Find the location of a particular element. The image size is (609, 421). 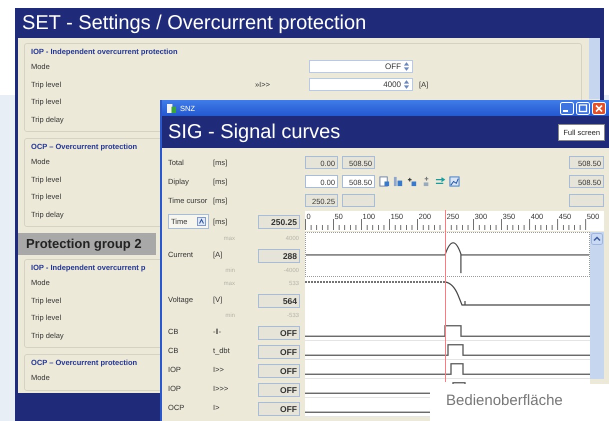

window-title: SET - Settings / Overcurrent protection is located at coordinates (194, 23).